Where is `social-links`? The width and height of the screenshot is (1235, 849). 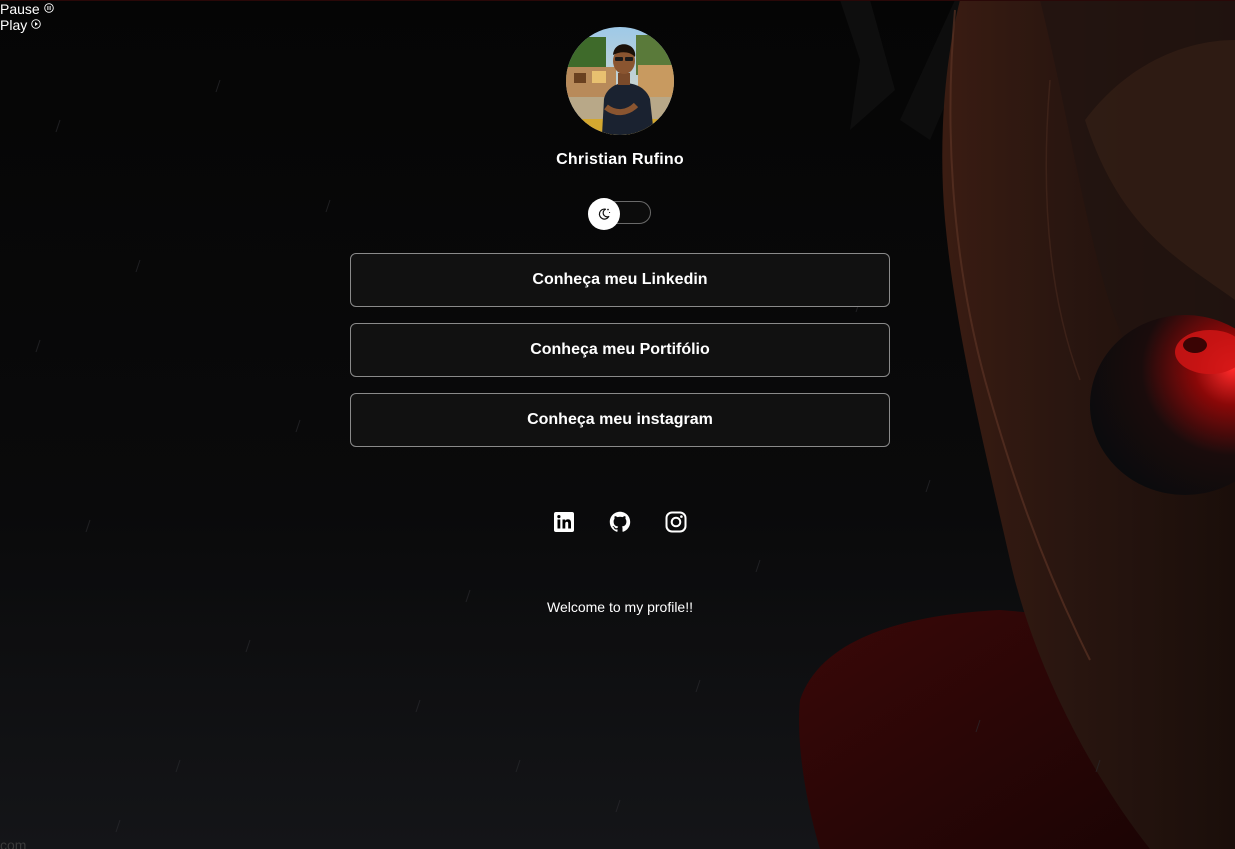 social-links is located at coordinates (620, 522).